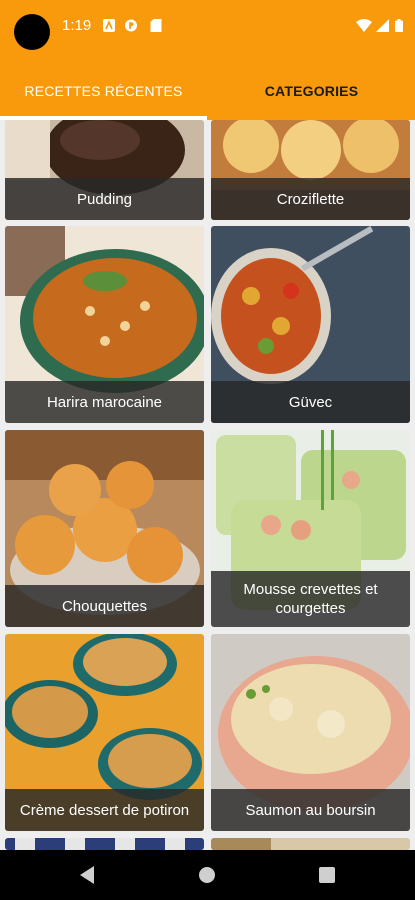 Image resolution: width=415 pixels, height=900 pixels. What do you see at coordinates (87, 875) in the screenshot?
I see `back-icon` at bounding box center [87, 875].